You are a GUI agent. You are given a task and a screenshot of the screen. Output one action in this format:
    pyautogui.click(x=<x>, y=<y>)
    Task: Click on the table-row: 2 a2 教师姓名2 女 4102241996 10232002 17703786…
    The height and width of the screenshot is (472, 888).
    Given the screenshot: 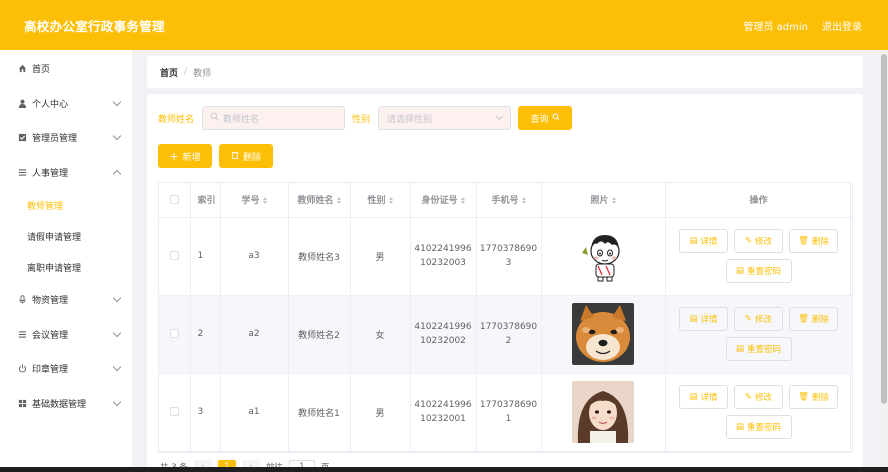 What is the action you would take?
    pyautogui.click(x=506, y=334)
    